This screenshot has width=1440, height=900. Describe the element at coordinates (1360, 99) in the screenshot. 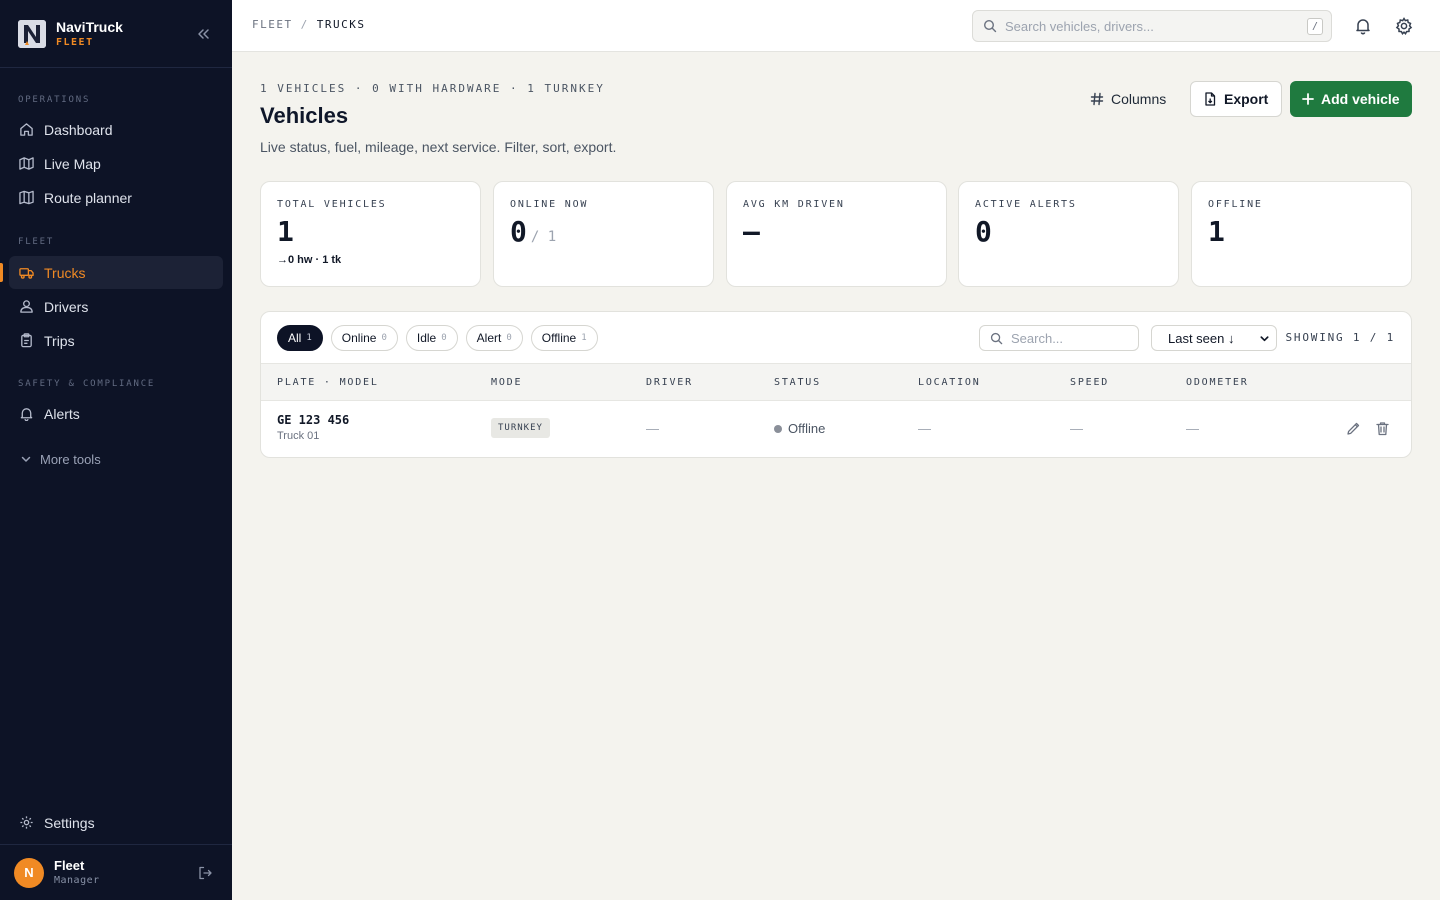

I see `add-vehicle-button-label: Add vehicle` at that location.